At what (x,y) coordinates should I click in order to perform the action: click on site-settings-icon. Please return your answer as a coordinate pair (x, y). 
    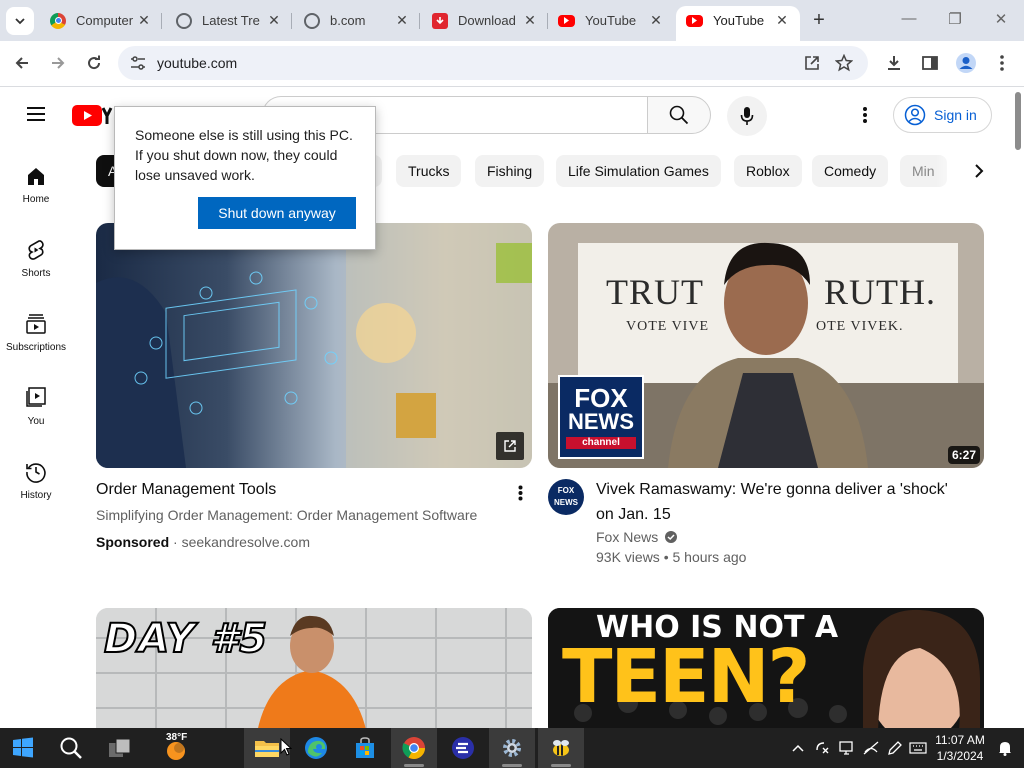
    Looking at the image, I should click on (138, 63).